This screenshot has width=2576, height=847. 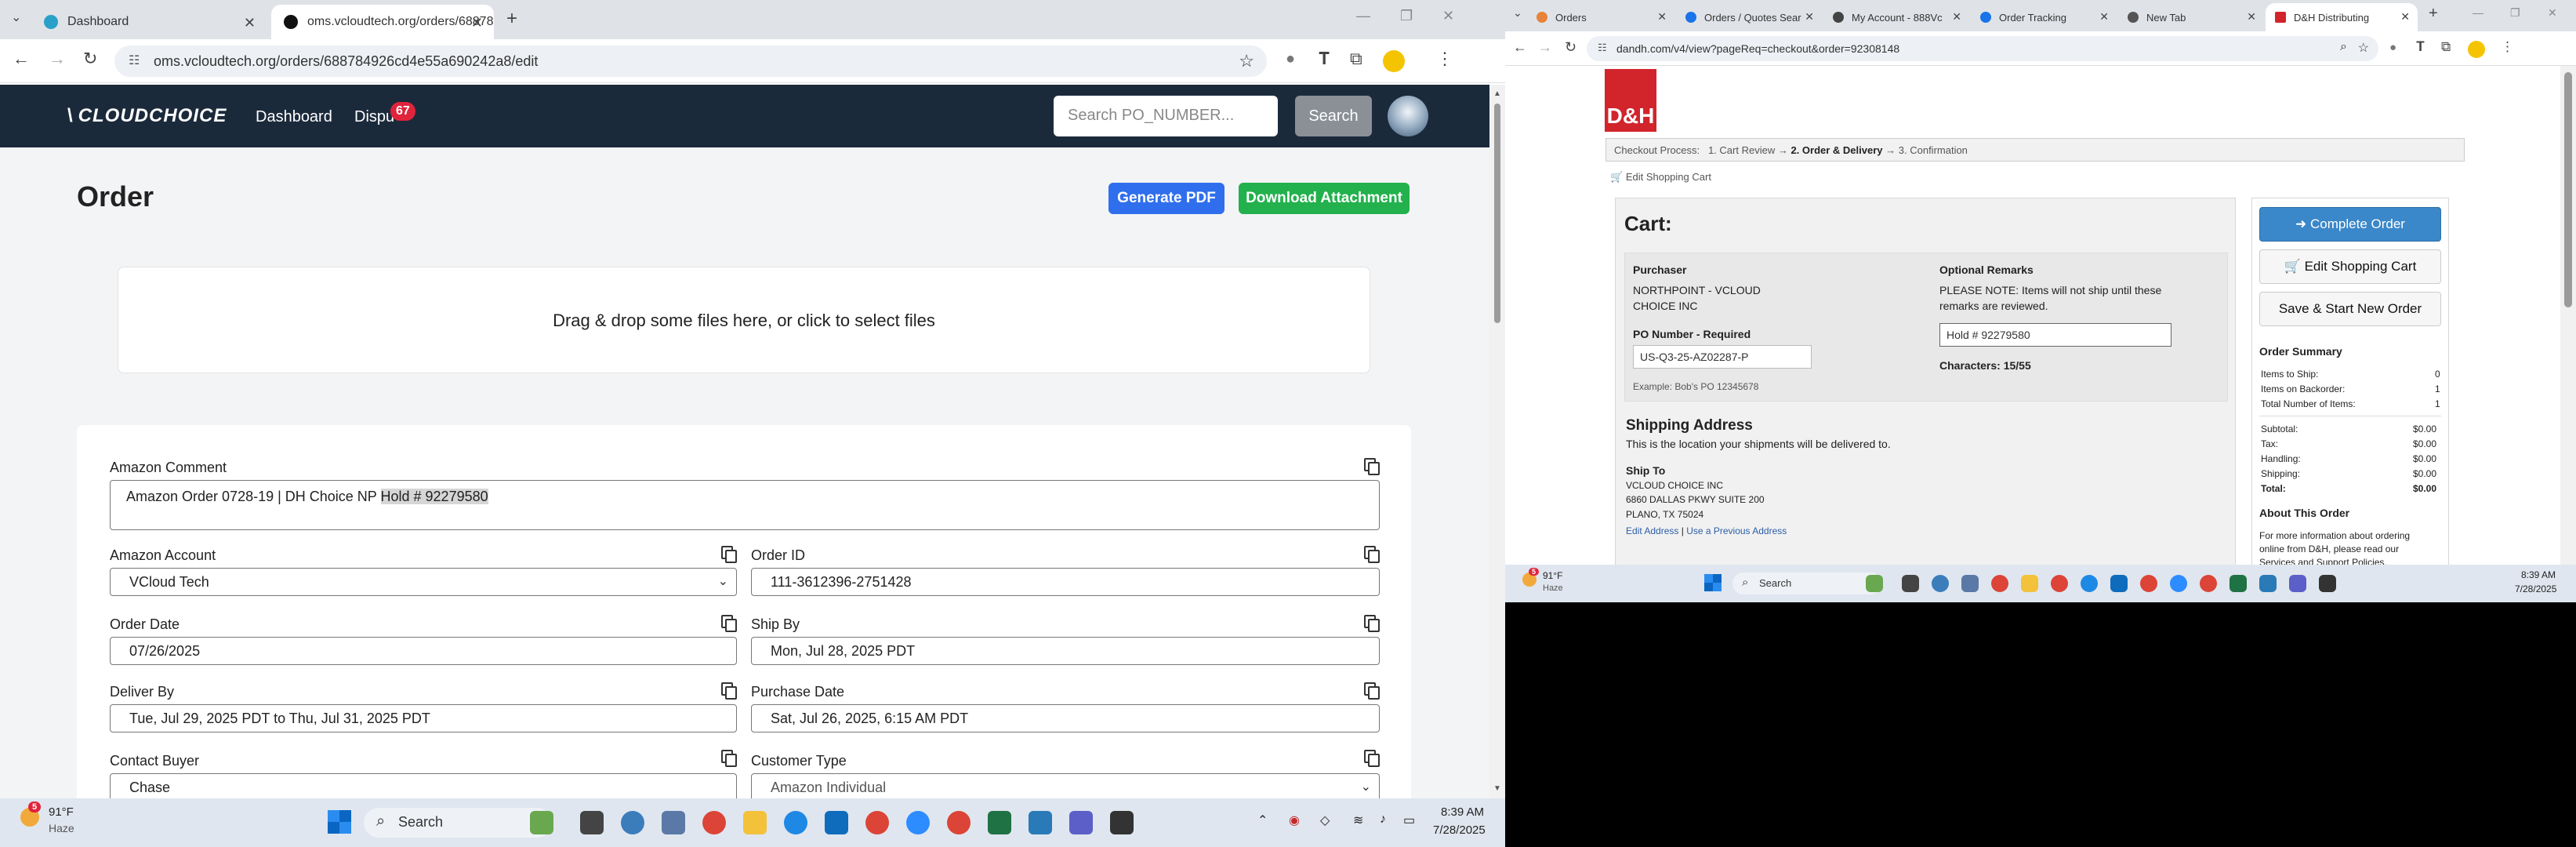 What do you see at coordinates (1737, 530) in the screenshot?
I see `use-previous-address-link: Use a Previous Address` at bounding box center [1737, 530].